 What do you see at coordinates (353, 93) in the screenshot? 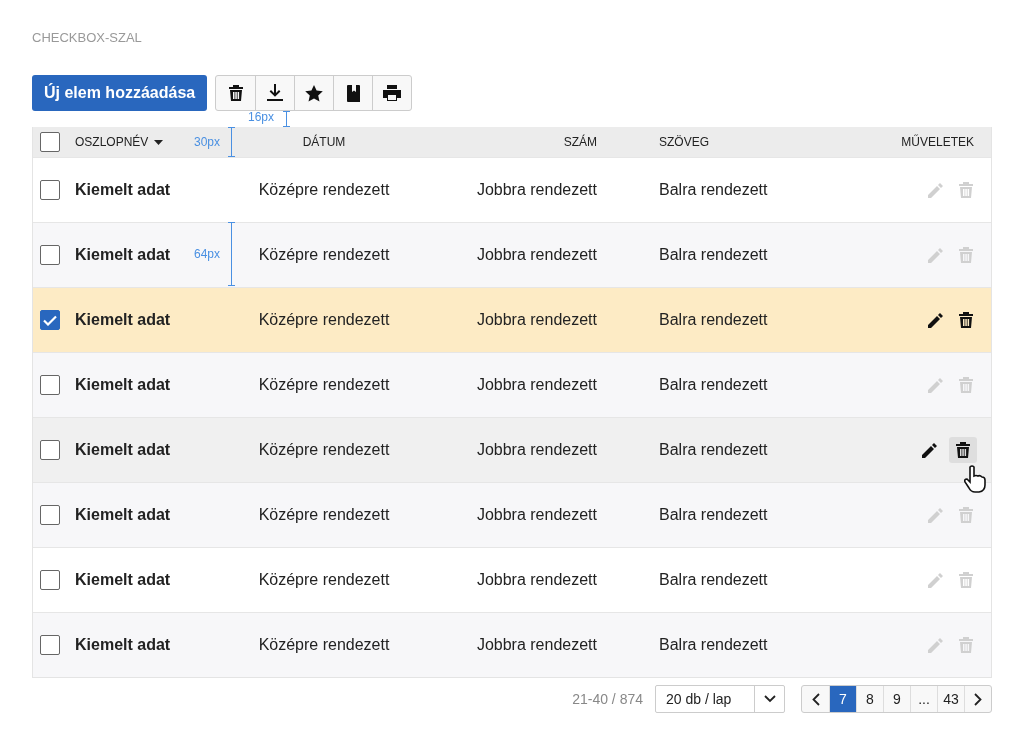
I see `book-icon` at bounding box center [353, 93].